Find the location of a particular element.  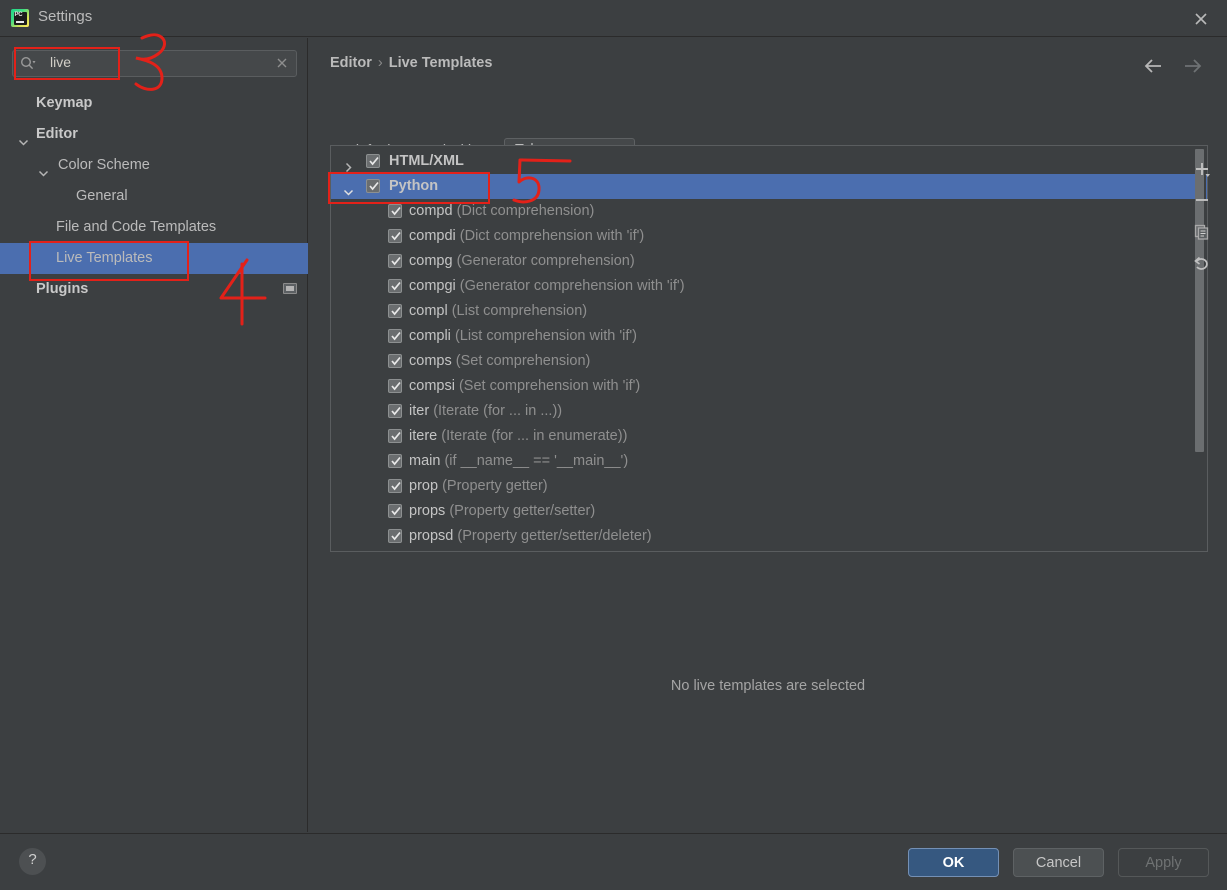

template-row: iter (Iterate (for ... in ...)) is located at coordinates (769, 411).